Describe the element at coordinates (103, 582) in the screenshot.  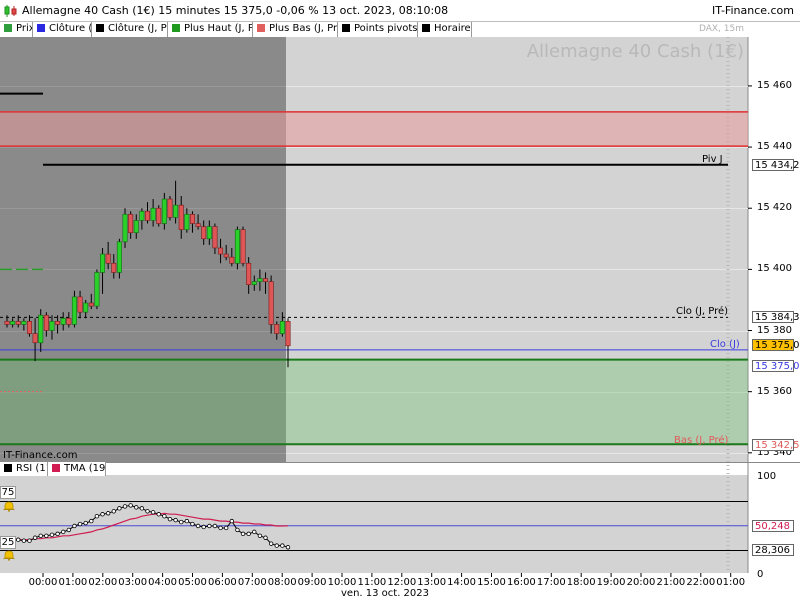
I see `time-tick-label: 02:00` at that location.